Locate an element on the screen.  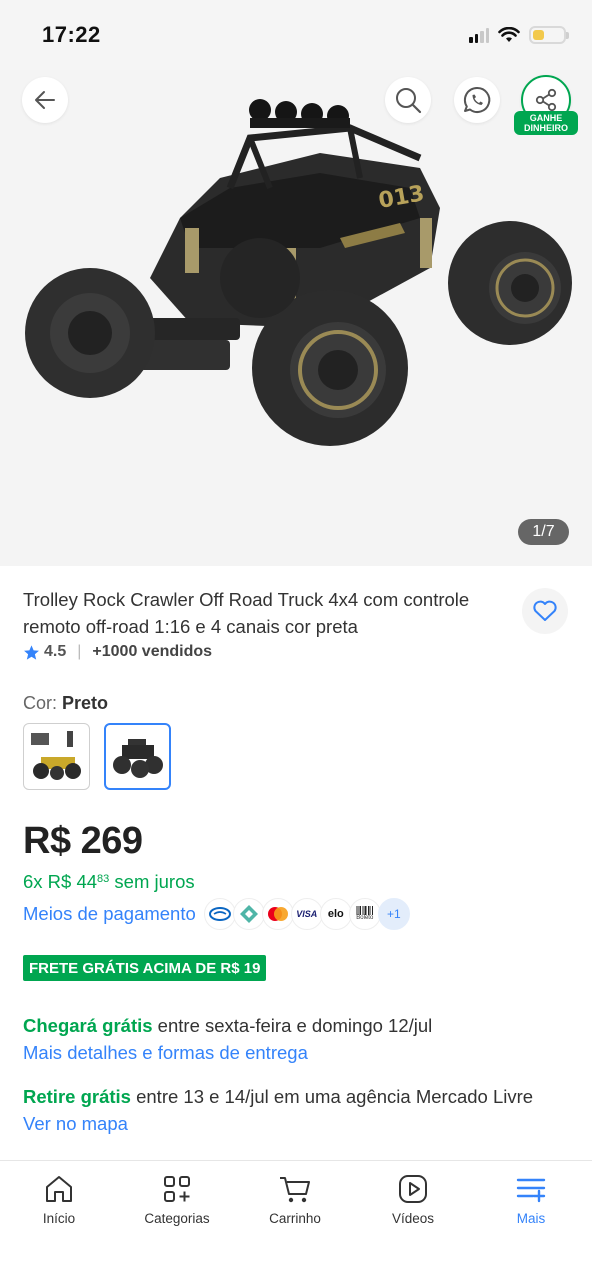
cart-icon is located at coordinates (295, 1190).